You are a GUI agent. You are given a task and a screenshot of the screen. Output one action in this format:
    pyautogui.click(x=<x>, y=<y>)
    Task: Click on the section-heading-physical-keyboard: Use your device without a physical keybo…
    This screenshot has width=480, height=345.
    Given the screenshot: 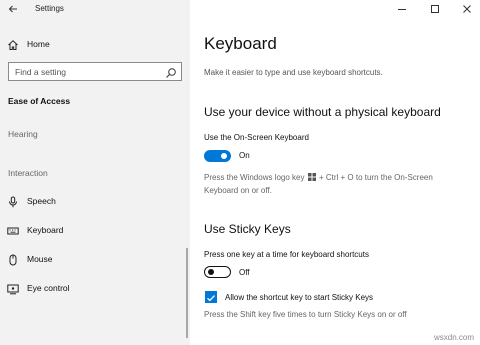 What is the action you would take?
    pyautogui.click(x=322, y=112)
    